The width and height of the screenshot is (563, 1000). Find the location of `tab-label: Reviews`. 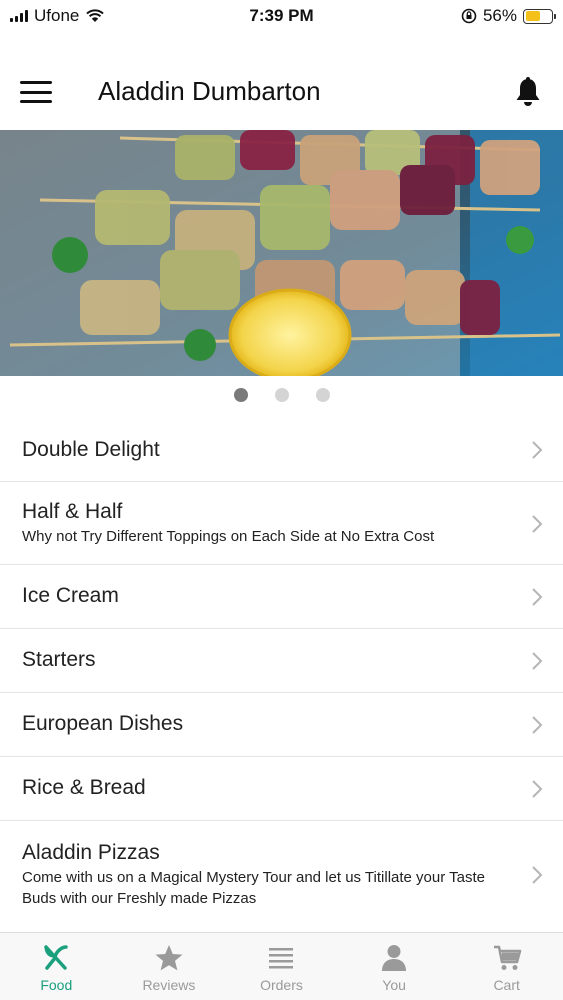

tab-label: Reviews is located at coordinates (169, 985).